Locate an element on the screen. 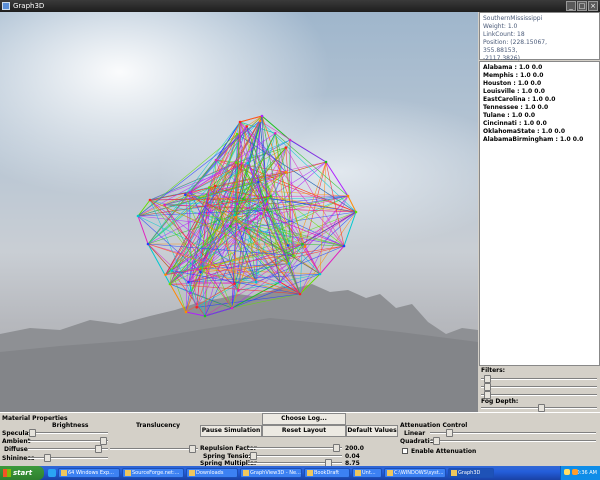  default-values-button: Default Values is located at coordinates (372, 431).